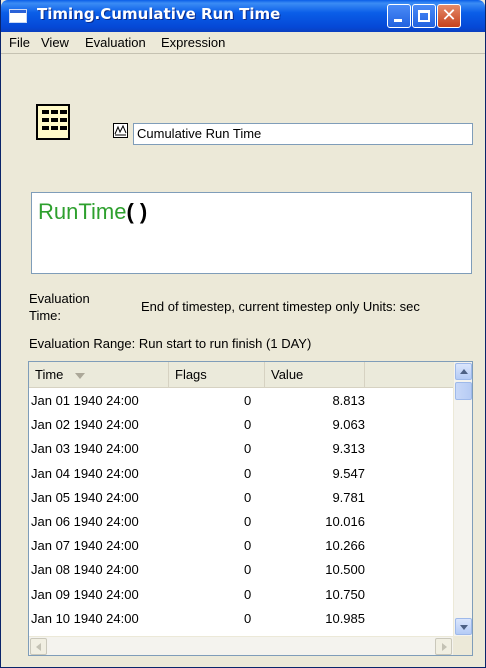 This screenshot has height=668, width=486. Describe the element at coordinates (217, 375) in the screenshot. I see `column-header-flags: Flags` at that location.